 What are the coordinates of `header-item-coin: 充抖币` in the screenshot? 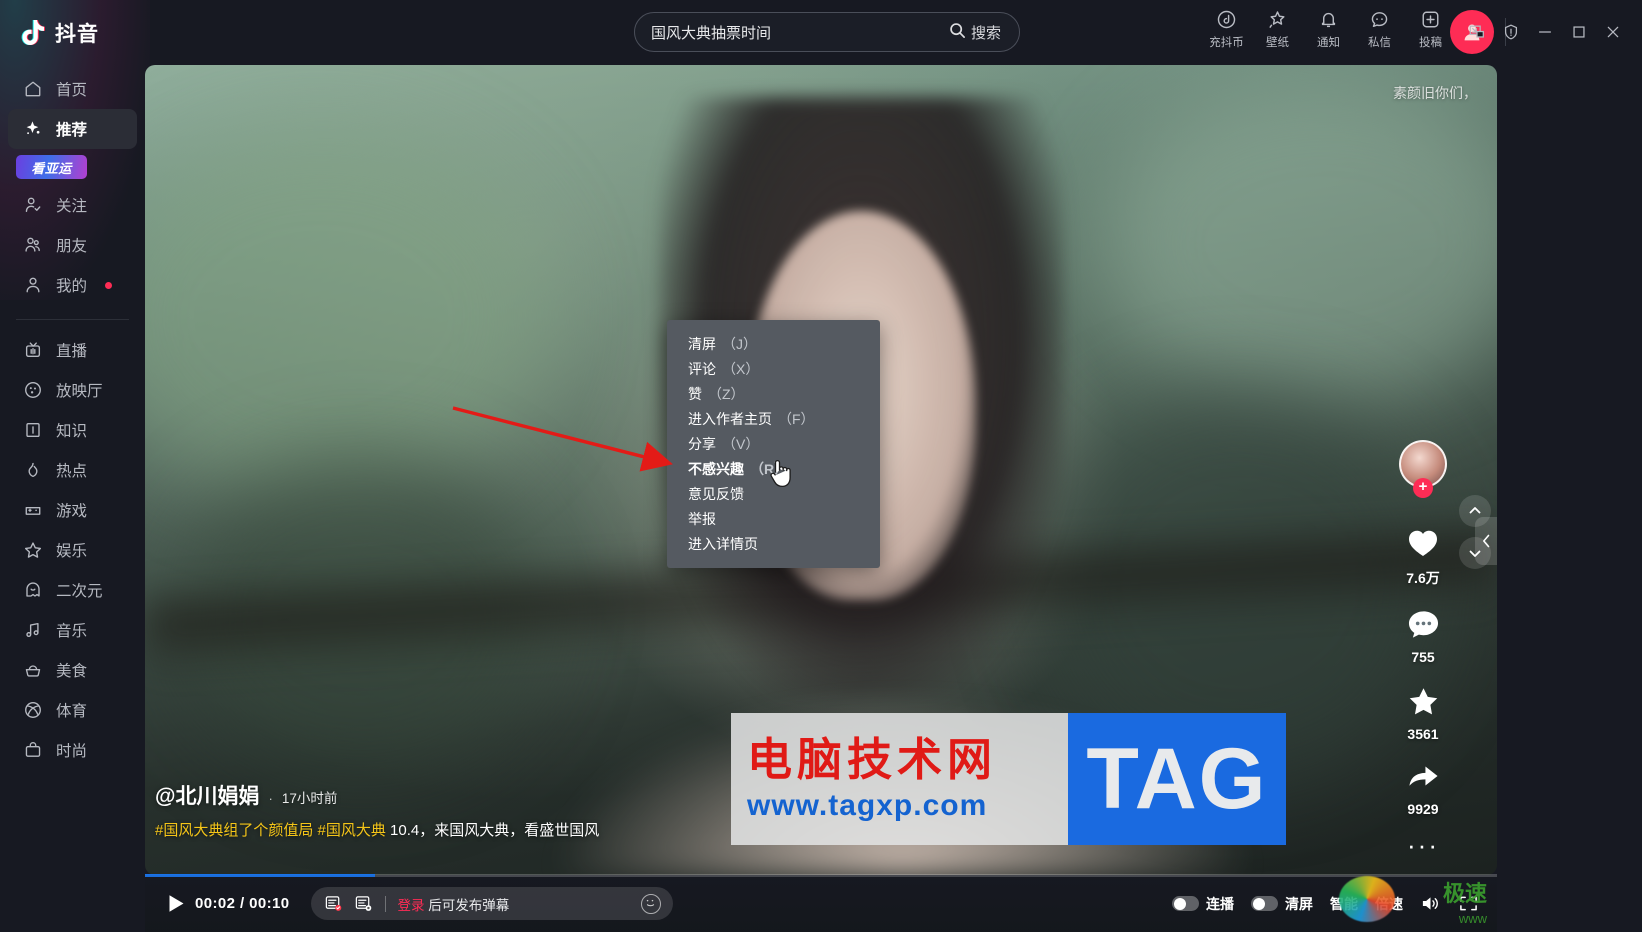 It's located at (1226, 29).